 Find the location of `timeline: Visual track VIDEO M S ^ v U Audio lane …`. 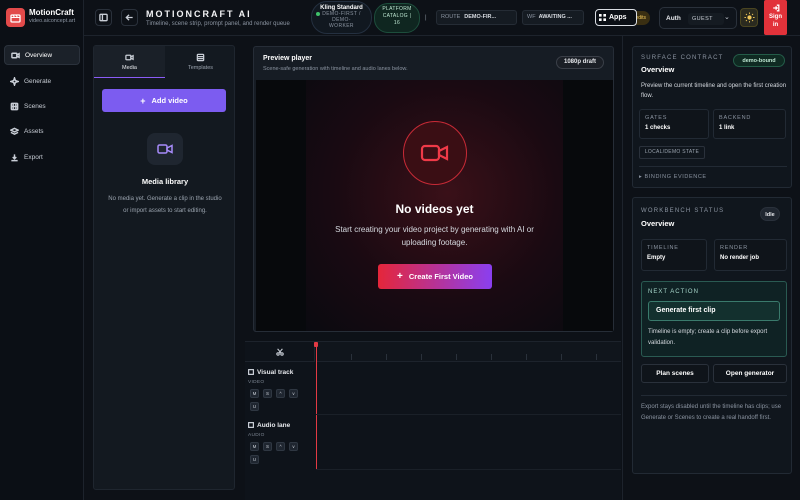

timeline: Visual track VIDEO M S ^ v U Audio lane … is located at coordinates (433, 420).